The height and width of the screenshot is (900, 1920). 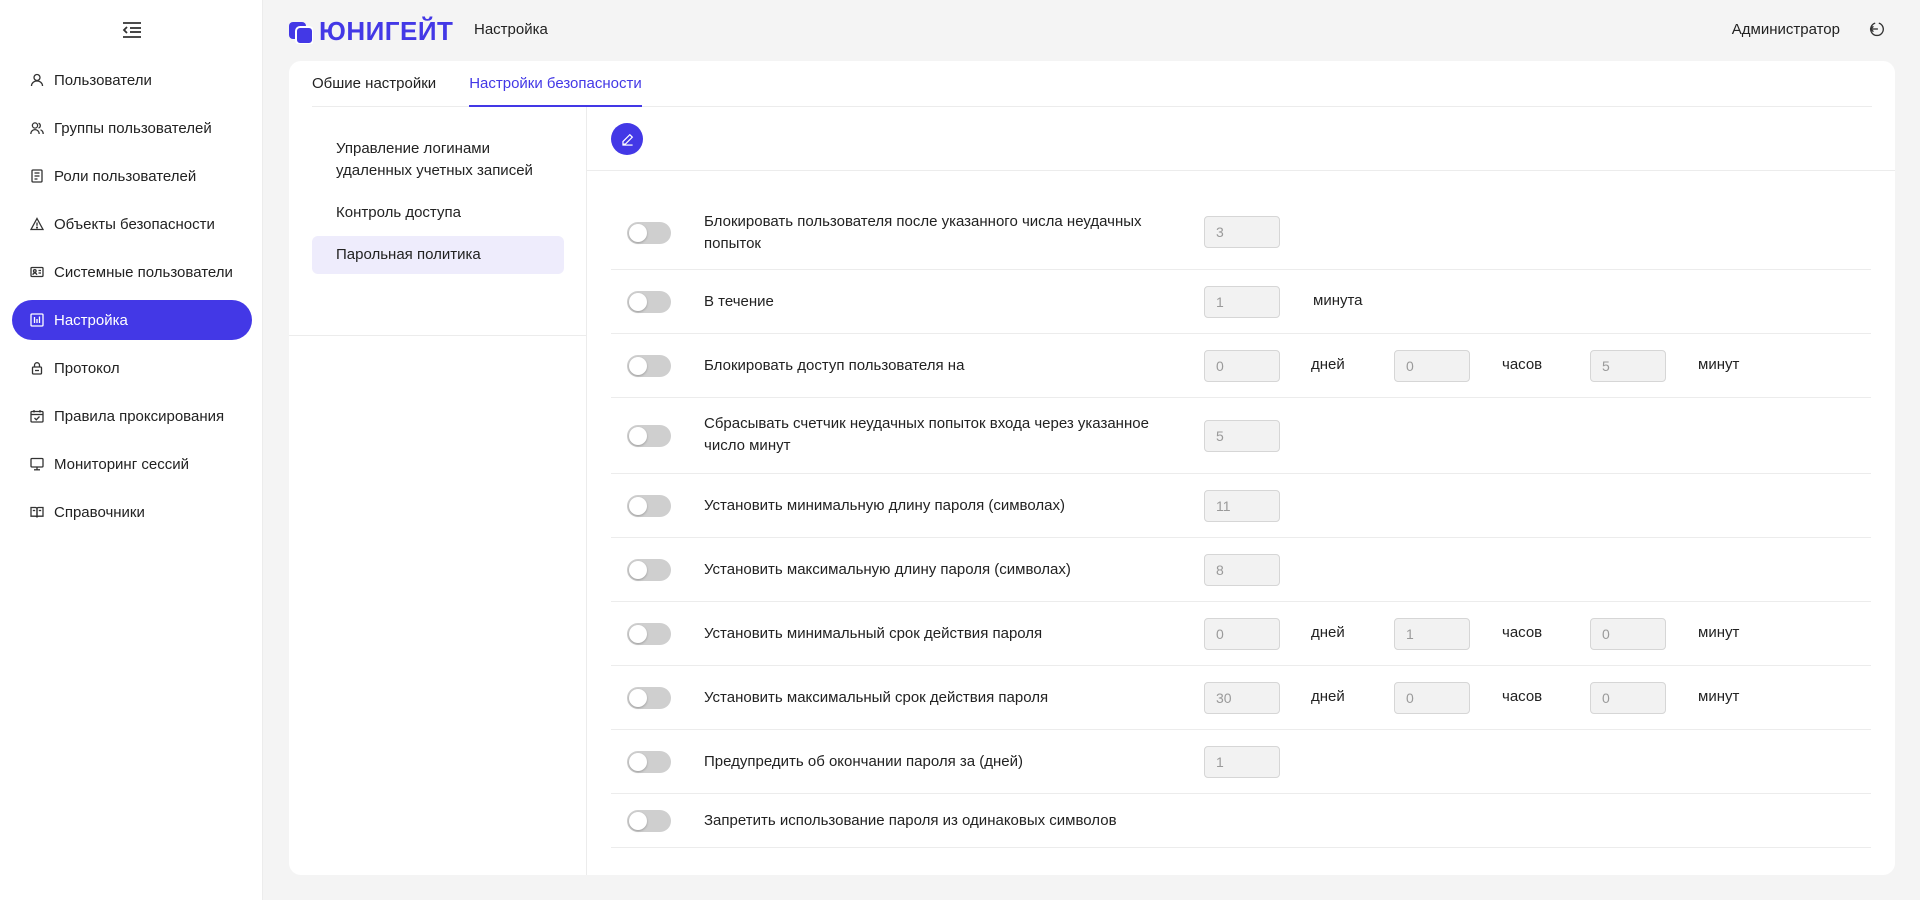 What do you see at coordinates (1432, 366) in the screenshot?
I see `lock-duration-hours-input` at bounding box center [1432, 366].